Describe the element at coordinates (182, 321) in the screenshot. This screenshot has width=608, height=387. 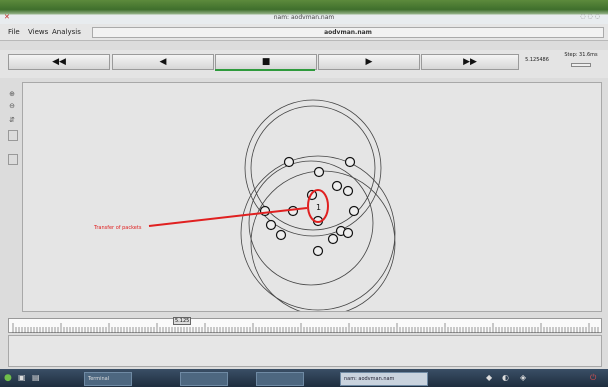
I see `timeline-marker: 5.125` at that location.